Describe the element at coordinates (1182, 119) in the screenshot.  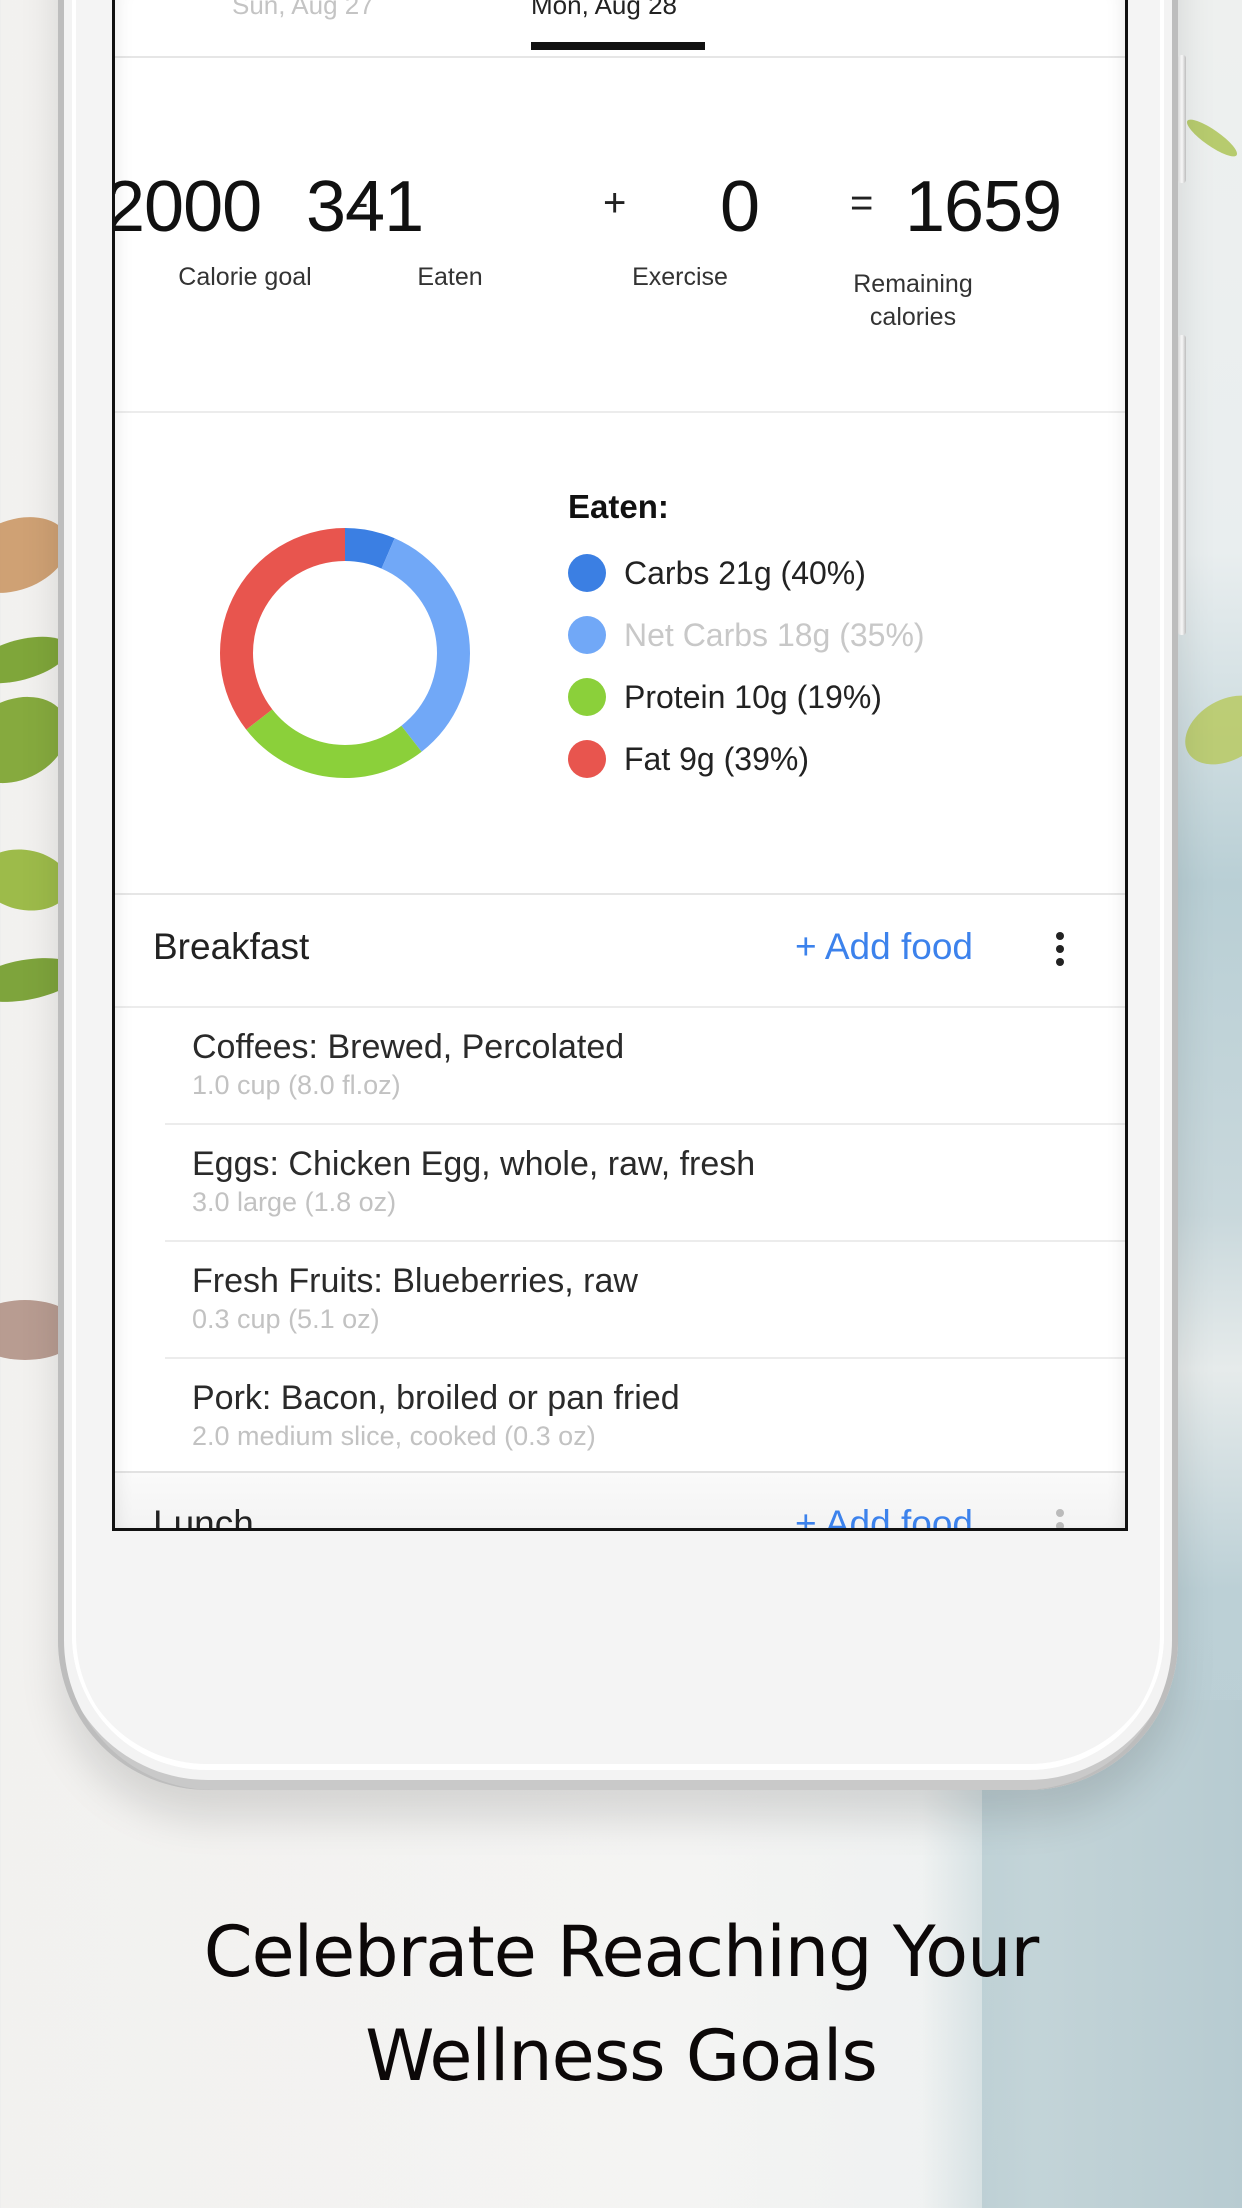
I see `phone-volume-button` at that location.